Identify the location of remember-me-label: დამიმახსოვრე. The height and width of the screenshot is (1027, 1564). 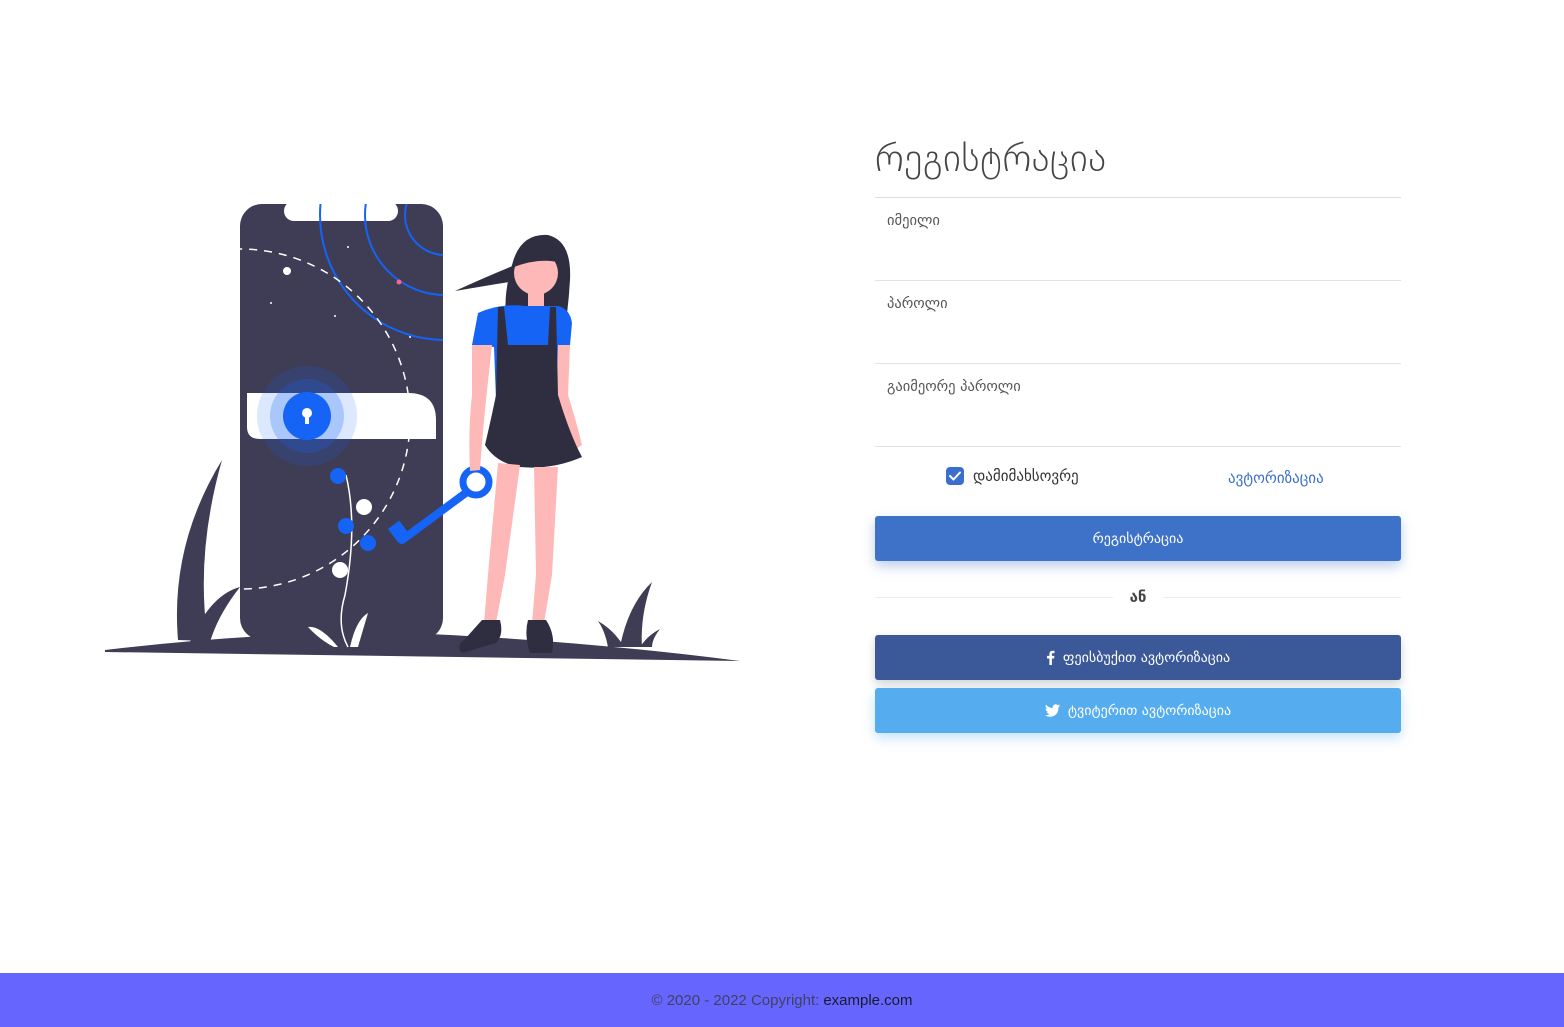
(1026, 476).